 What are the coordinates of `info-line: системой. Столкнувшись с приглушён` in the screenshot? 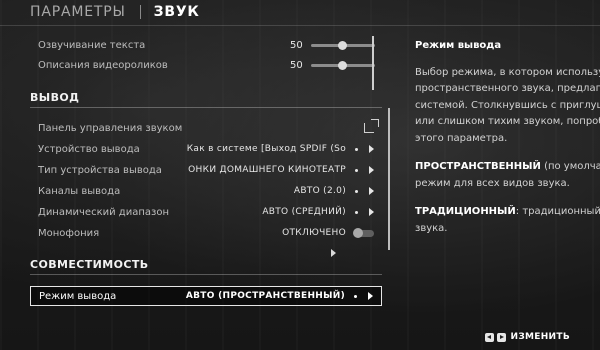 It's located at (507, 105).